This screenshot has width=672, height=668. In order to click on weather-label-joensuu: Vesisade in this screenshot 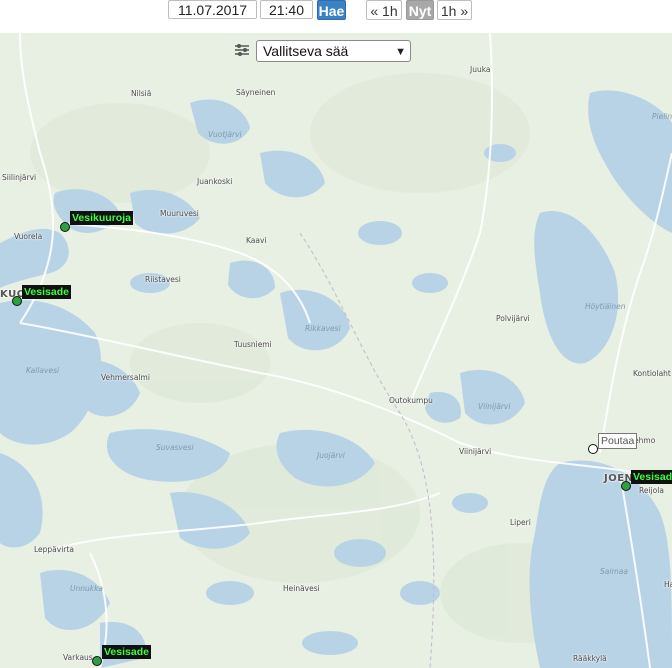, I will do `click(651, 477)`.